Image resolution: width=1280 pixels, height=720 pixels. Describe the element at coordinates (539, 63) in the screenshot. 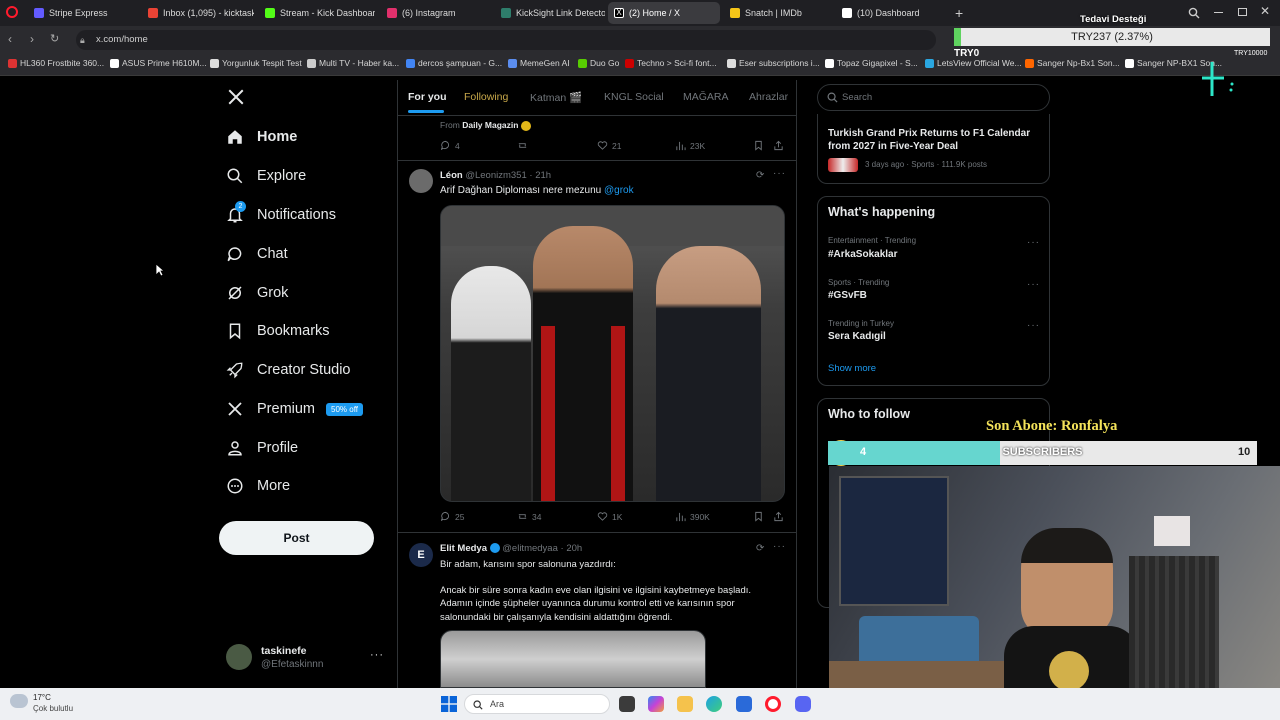

I see `bookmark-item: MemeGen AI` at that location.